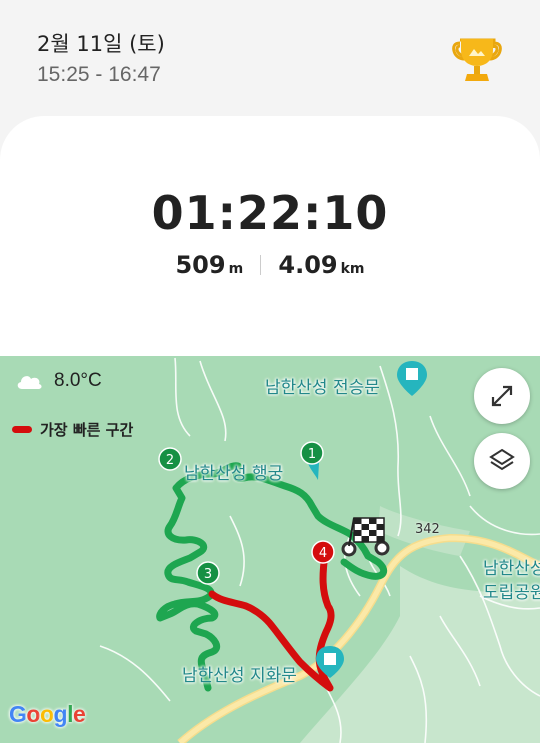 The height and width of the screenshot is (743, 540). I want to click on svg-text: 1, so click(312, 454).